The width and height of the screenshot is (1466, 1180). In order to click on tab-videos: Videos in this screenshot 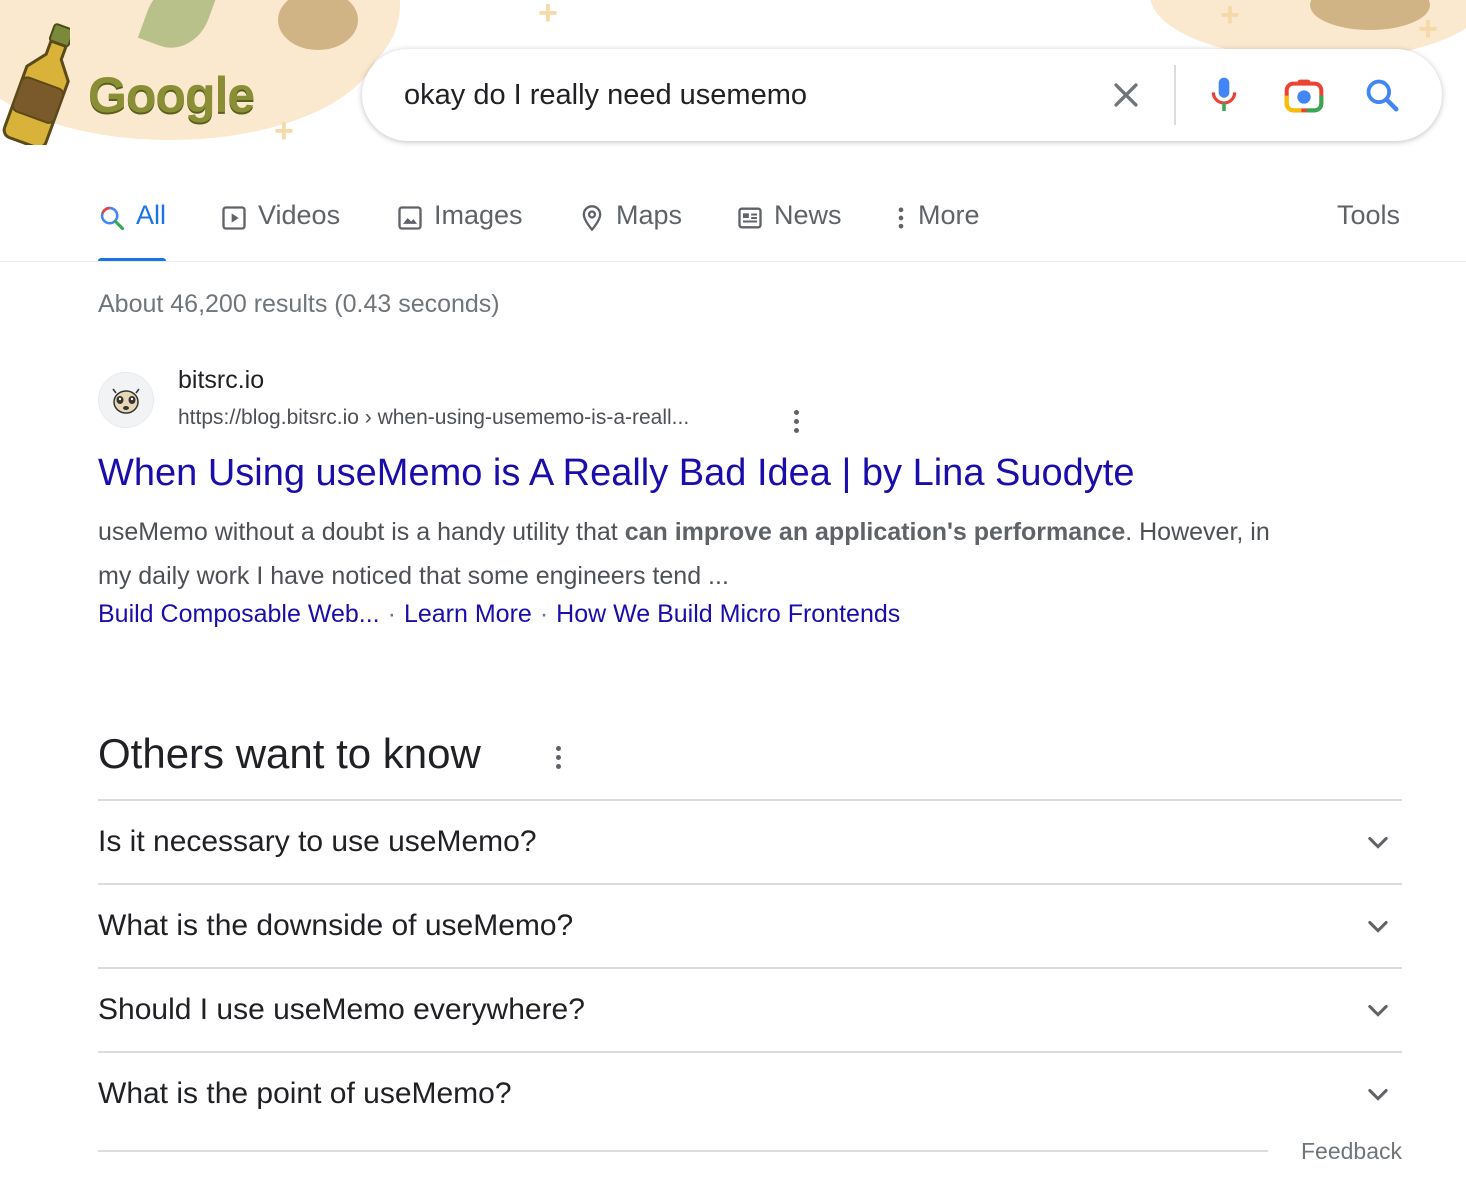, I will do `click(280, 229)`.